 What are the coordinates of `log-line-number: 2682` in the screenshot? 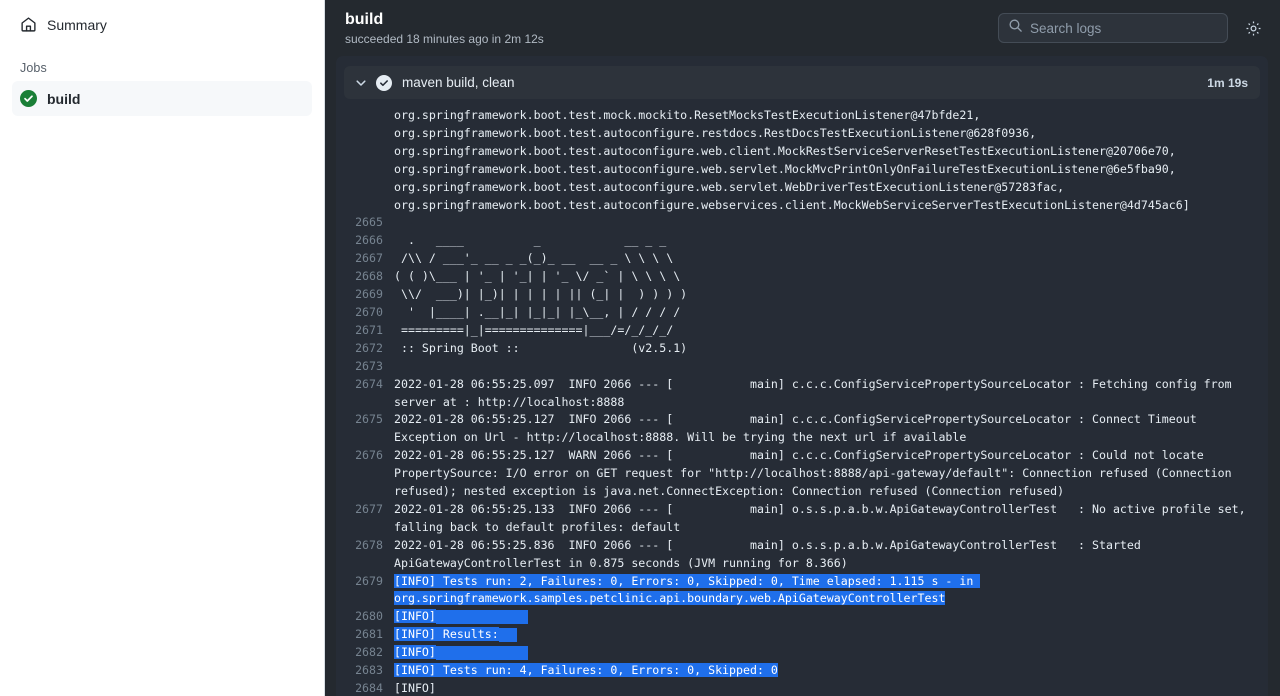 It's located at (369, 652).